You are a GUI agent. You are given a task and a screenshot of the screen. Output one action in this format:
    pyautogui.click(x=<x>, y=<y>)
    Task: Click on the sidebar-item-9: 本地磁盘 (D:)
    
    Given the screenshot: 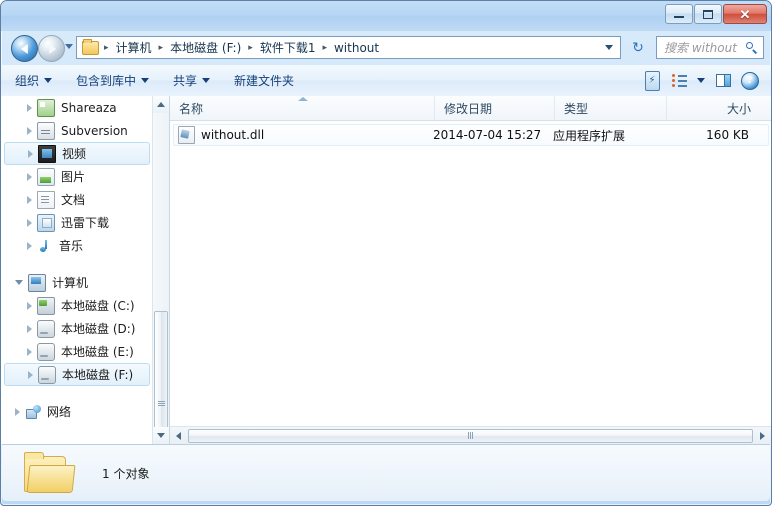 What is the action you would take?
    pyautogui.click(x=77, y=328)
    